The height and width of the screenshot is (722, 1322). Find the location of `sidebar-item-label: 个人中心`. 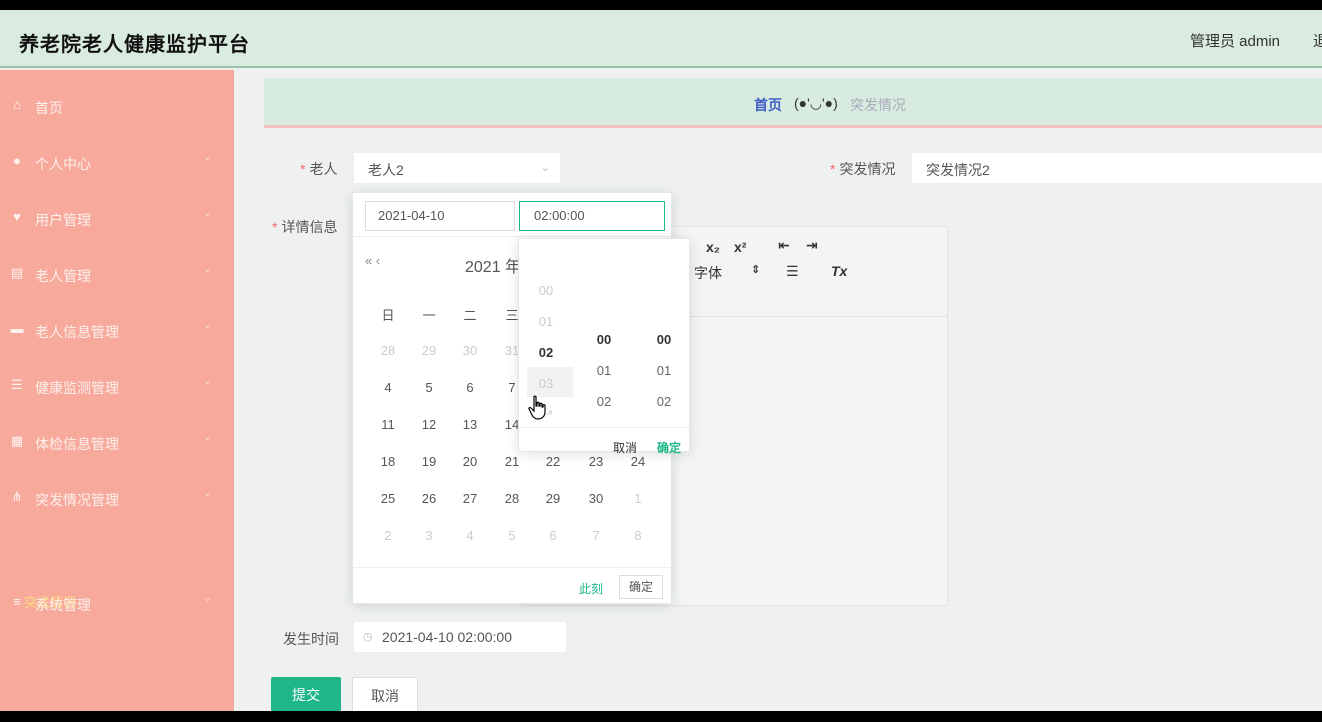

sidebar-item-label: 个人中心 is located at coordinates (63, 164).